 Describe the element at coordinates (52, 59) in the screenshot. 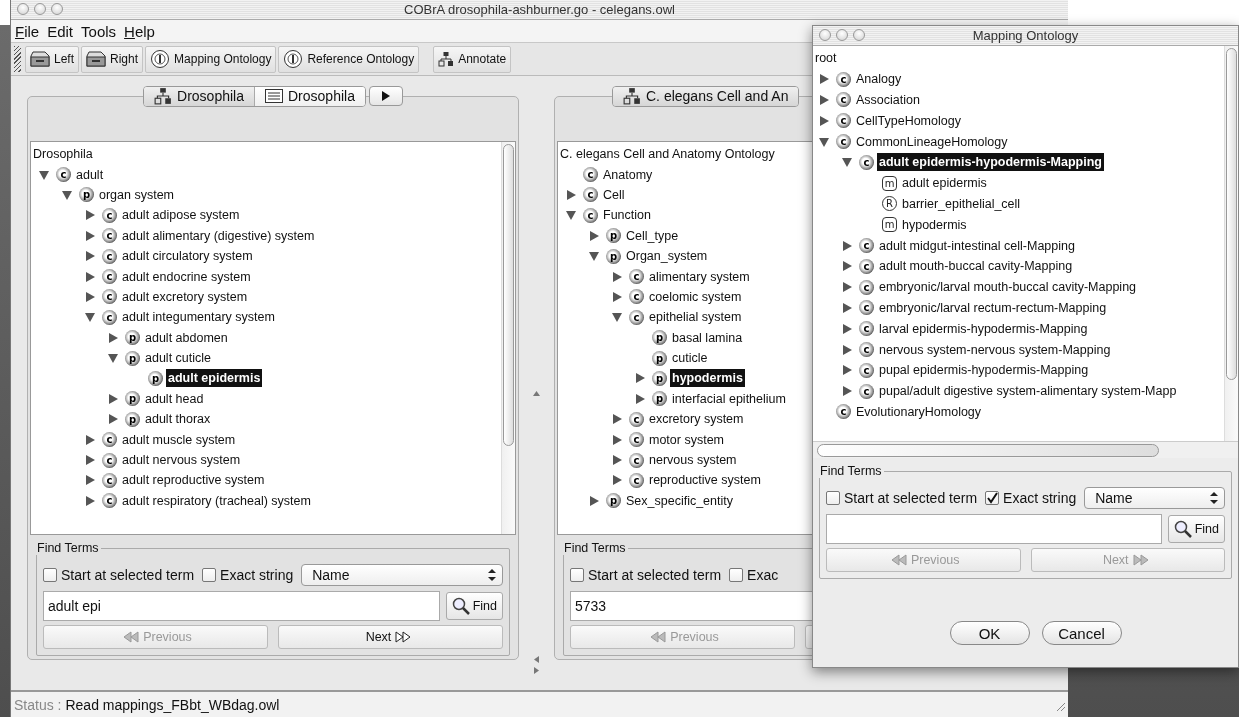

I see `toolbar-button: Left` at that location.